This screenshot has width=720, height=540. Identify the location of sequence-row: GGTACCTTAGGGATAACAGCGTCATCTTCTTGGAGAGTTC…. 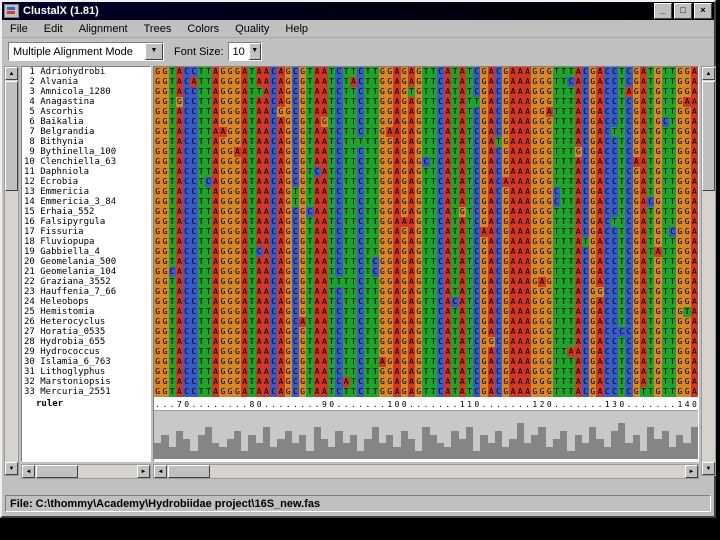
(426, 172).